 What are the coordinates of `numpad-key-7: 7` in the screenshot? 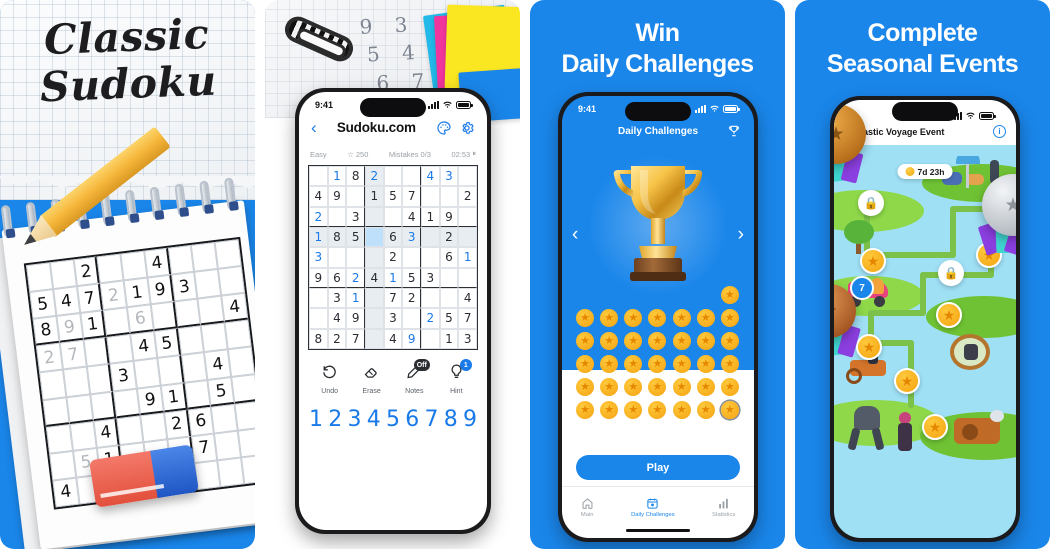 It's located at (432, 419).